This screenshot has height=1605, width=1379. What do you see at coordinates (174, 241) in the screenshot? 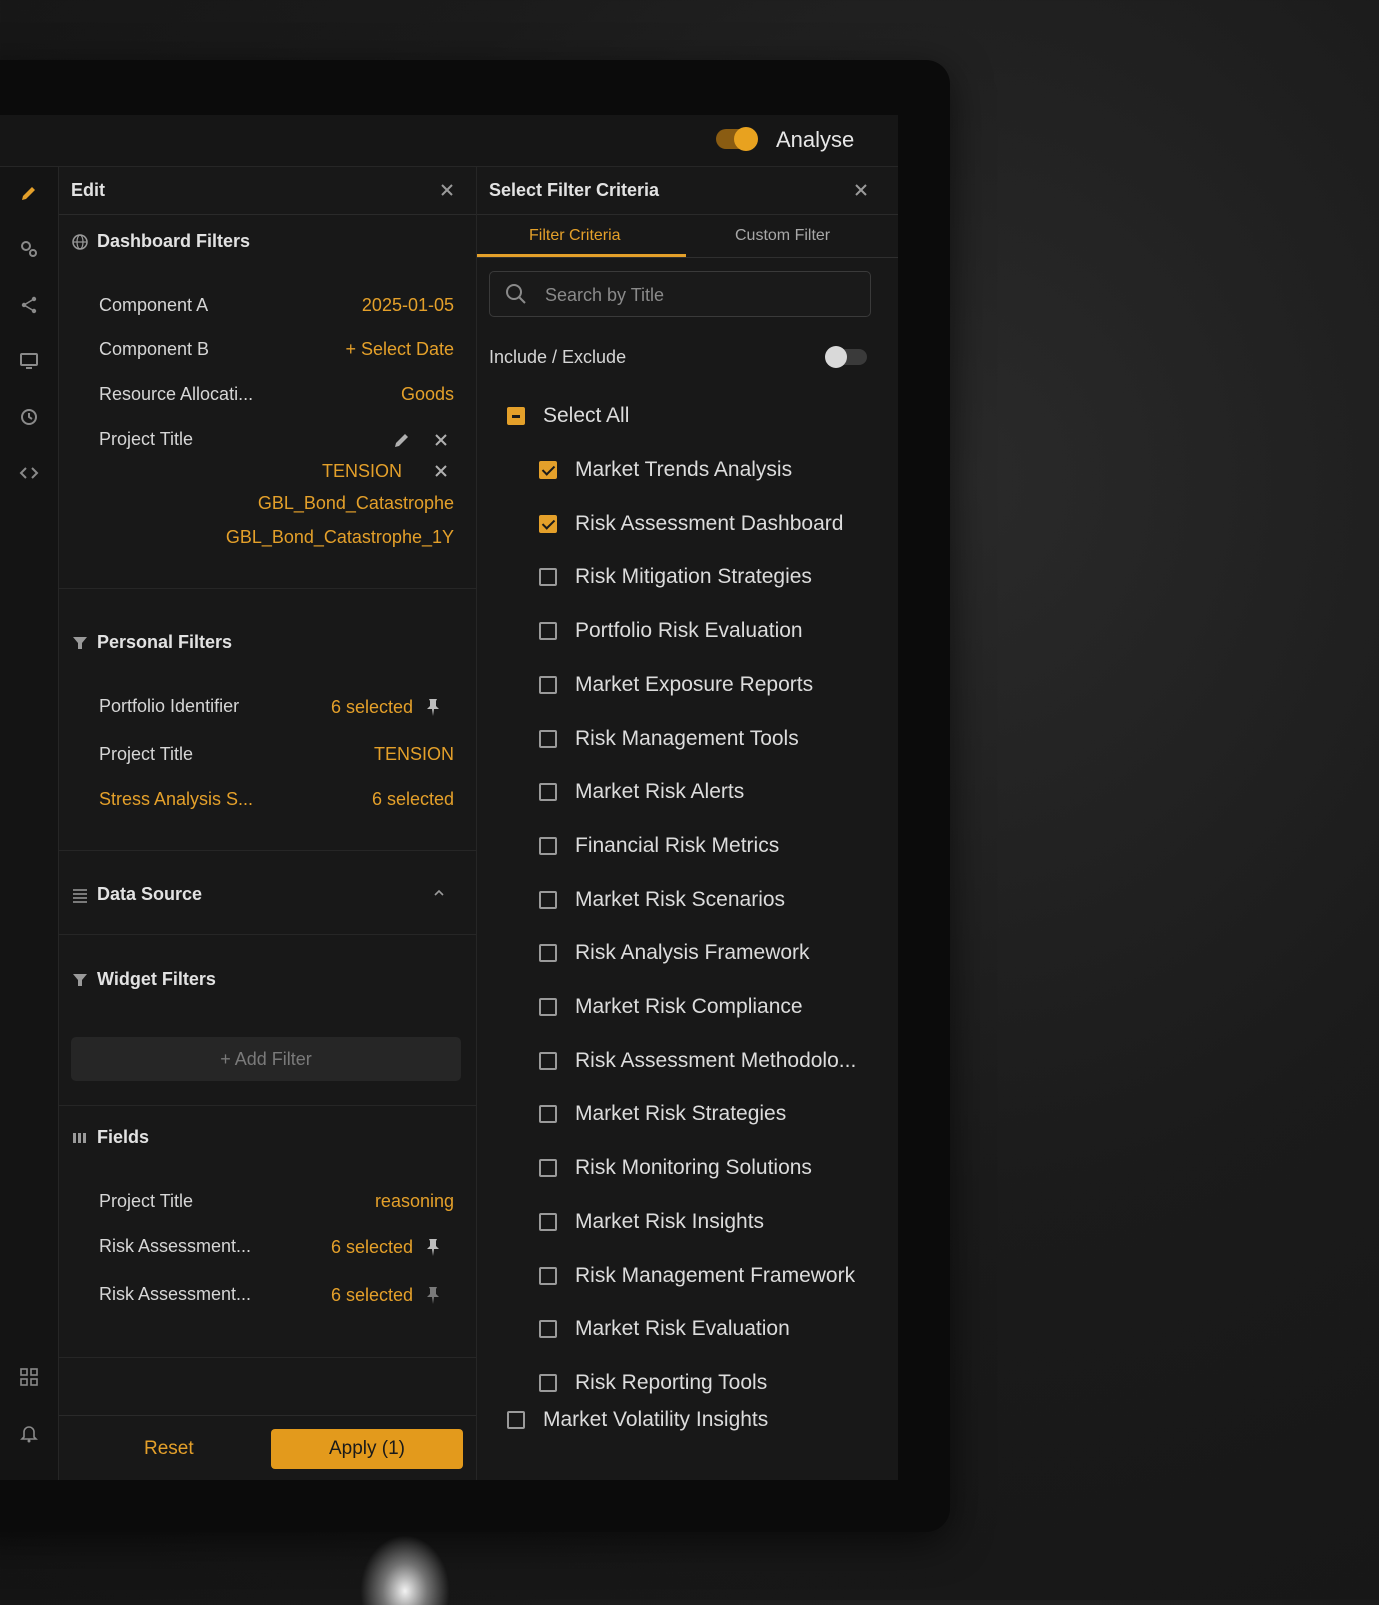
I see `dashboard-filters-label: Dashboard Filters` at bounding box center [174, 241].